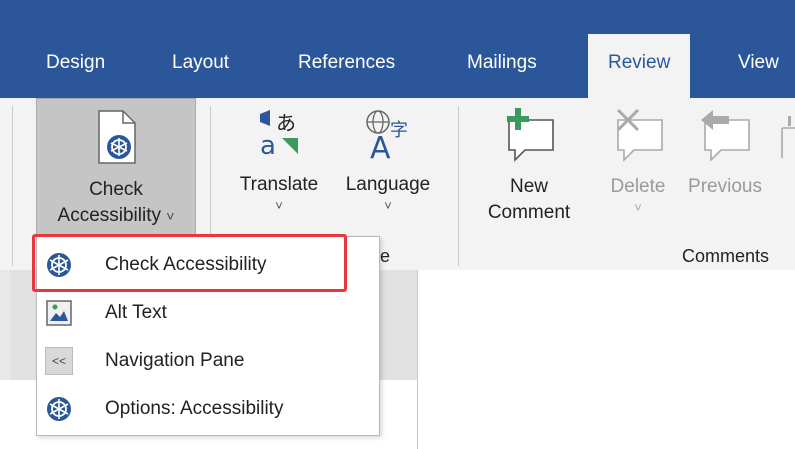  Describe the element at coordinates (268, 145) in the screenshot. I see `svg-text: a` at that location.